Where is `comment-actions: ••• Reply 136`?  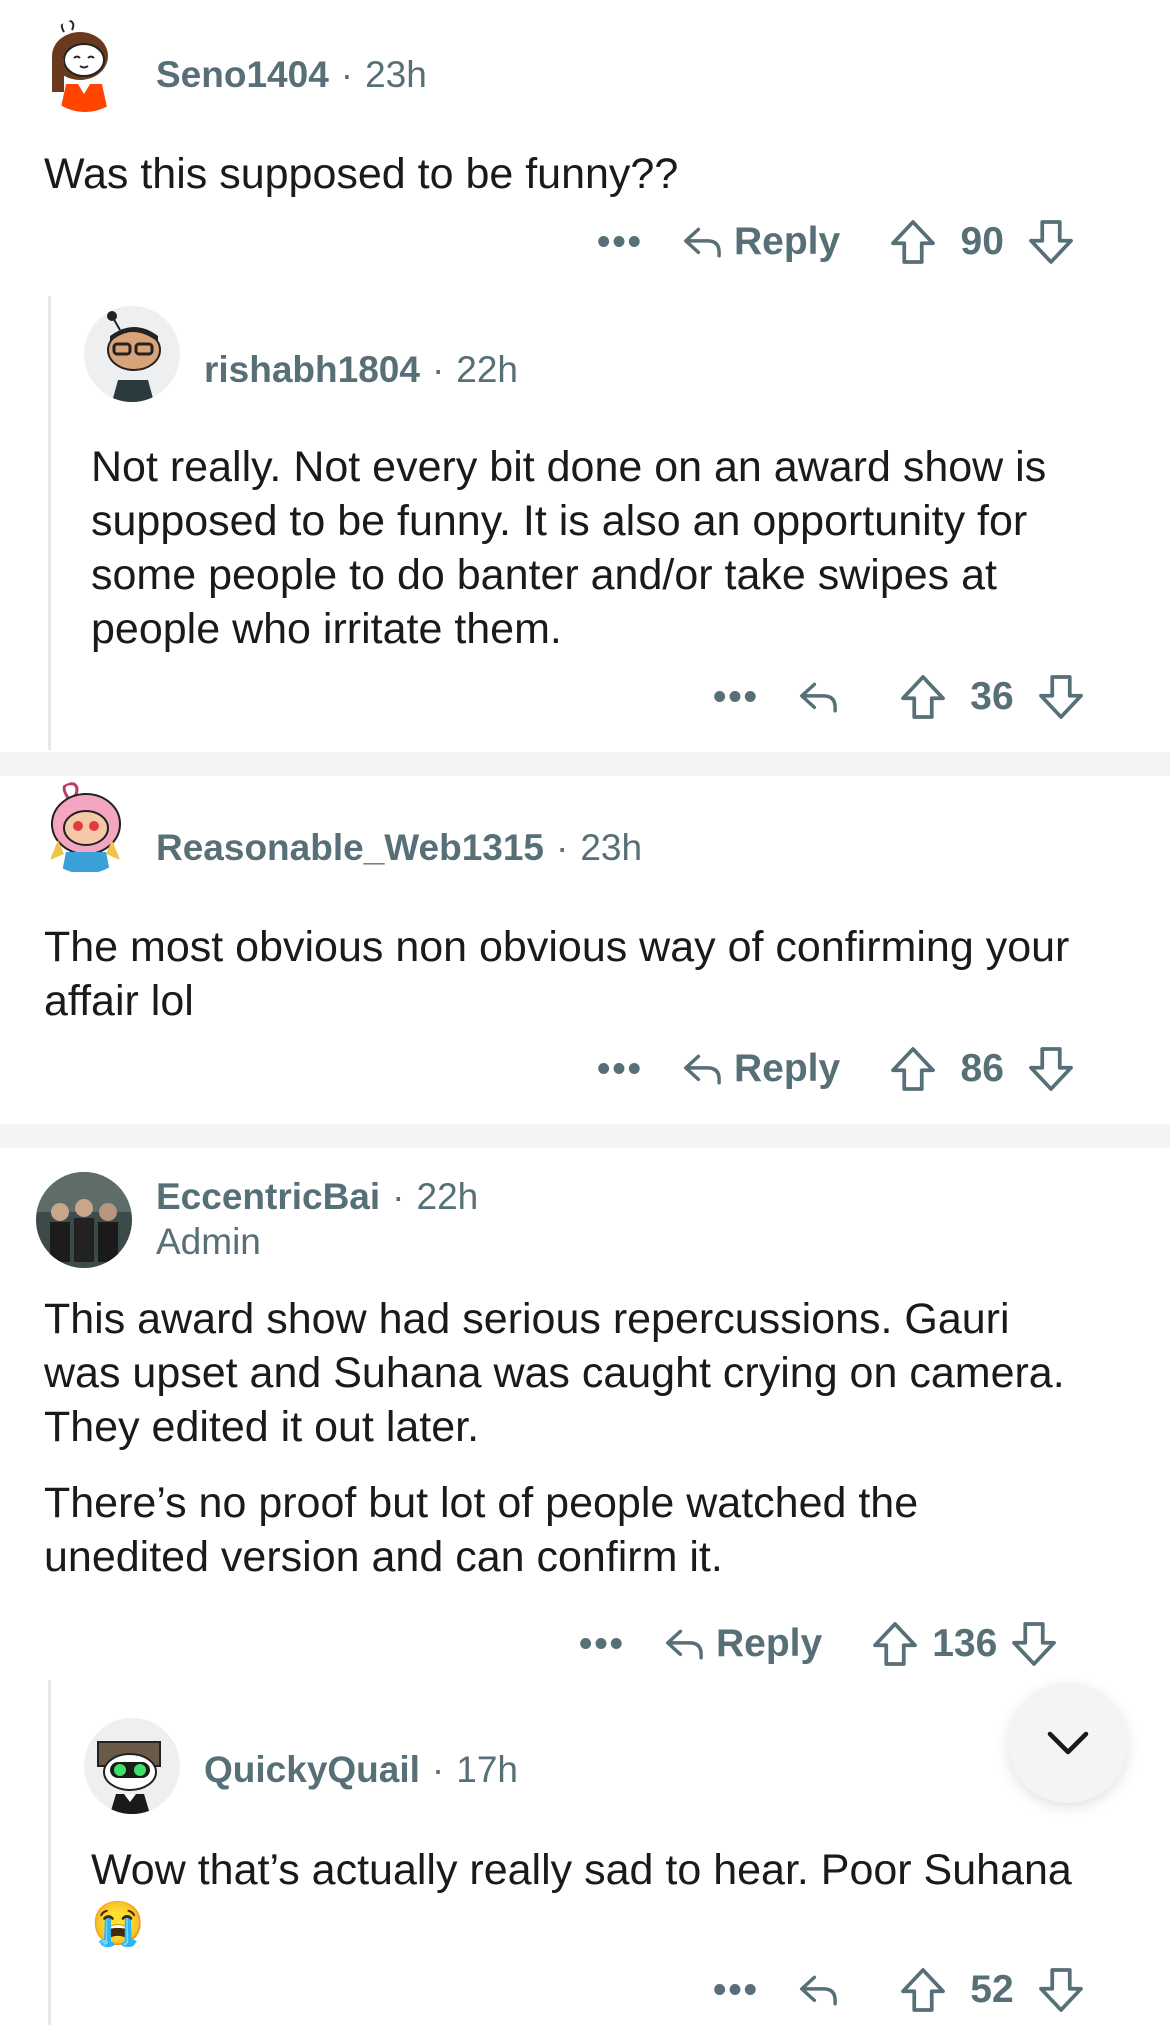
comment-actions: ••• Reply 136 is located at coordinates (815, 1644).